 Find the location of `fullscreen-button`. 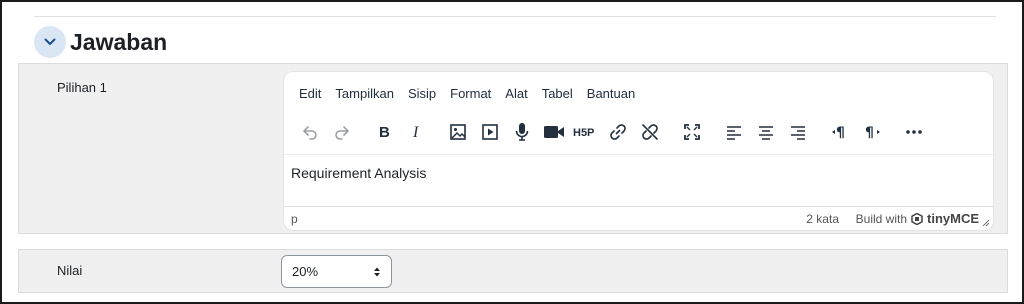

fullscreen-button is located at coordinates (692, 132).